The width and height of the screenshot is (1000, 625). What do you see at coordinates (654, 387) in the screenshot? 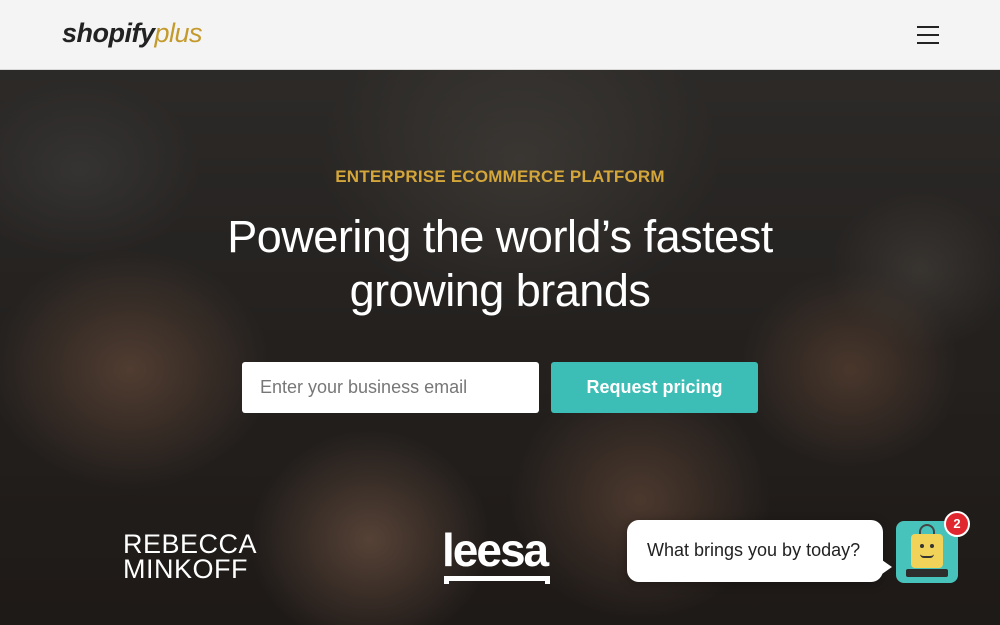
I see `request-pricing-button: Request pricing` at bounding box center [654, 387].